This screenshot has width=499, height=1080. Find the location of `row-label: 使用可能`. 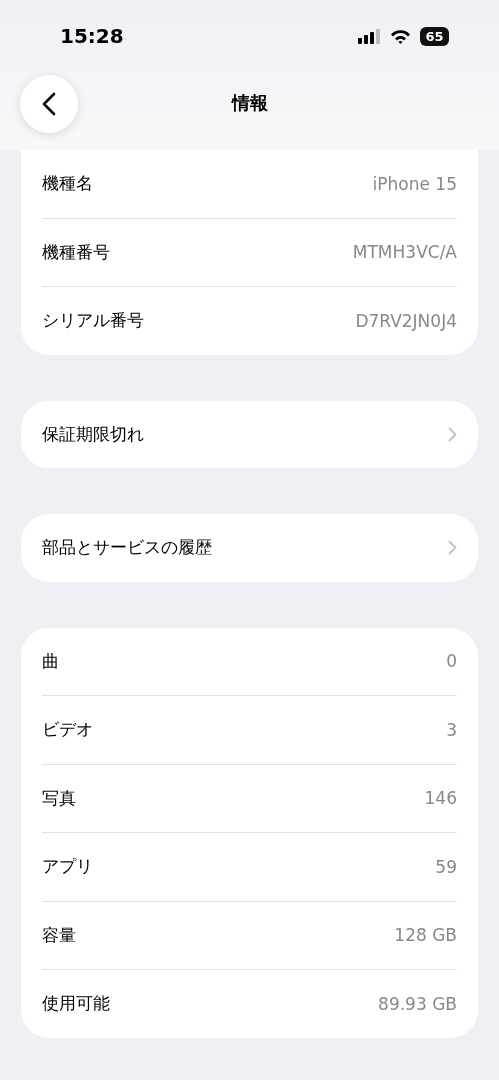

row-label: 使用可能 is located at coordinates (76, 1004).